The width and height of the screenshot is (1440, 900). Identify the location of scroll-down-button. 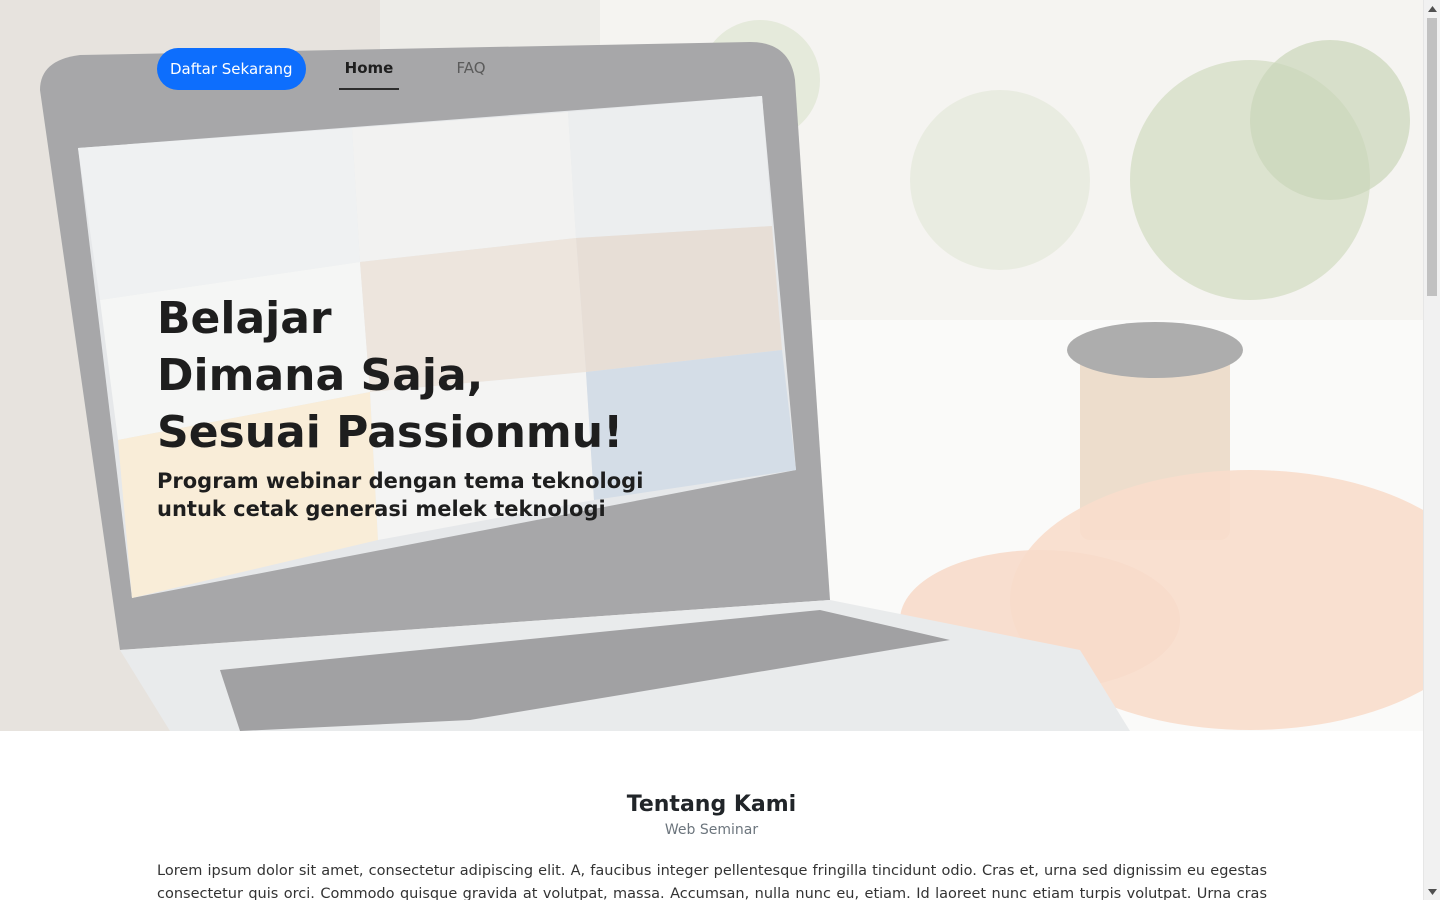
(1432, 891).